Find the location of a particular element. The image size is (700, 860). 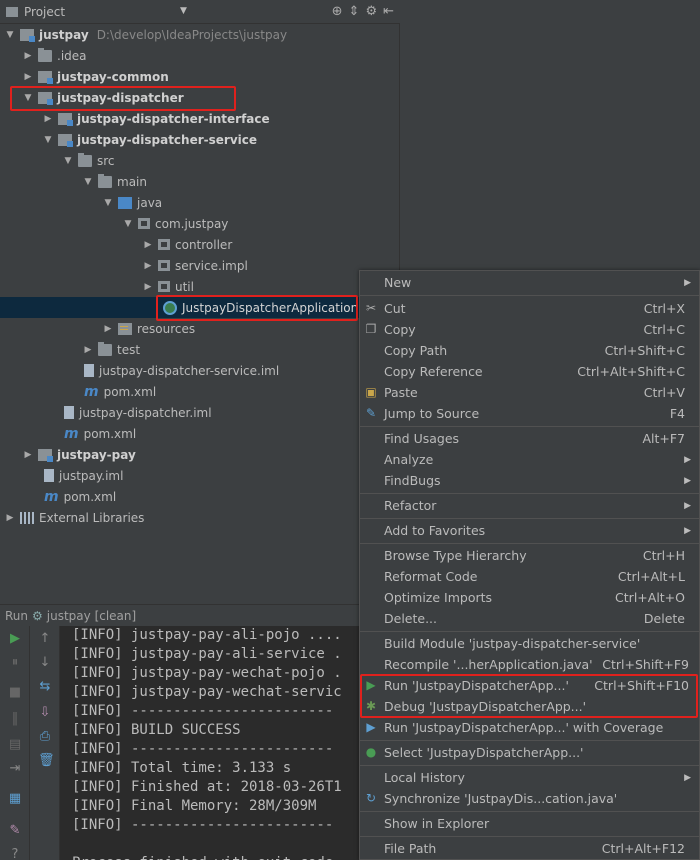

pause-icon: ⏸ is located at coordinates (15, 663).